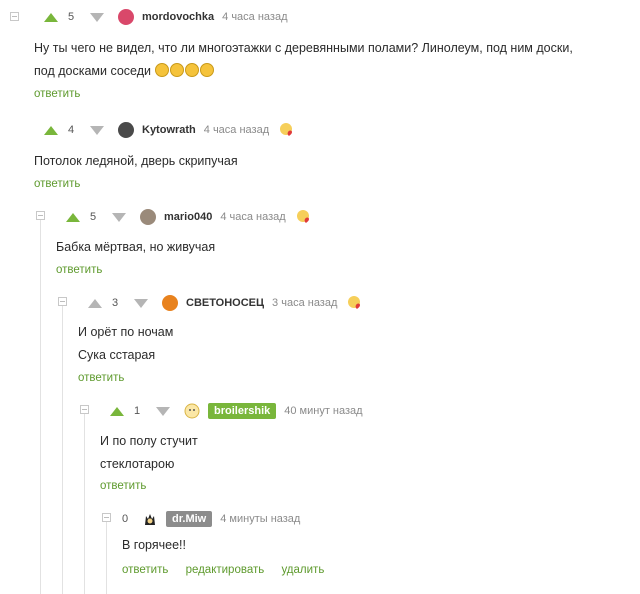 The image size is (640, 594). What do you see at coordinates (242, 411) in the screenshot?
I see `author-name: broilershik` at bounding box center [242, 411].